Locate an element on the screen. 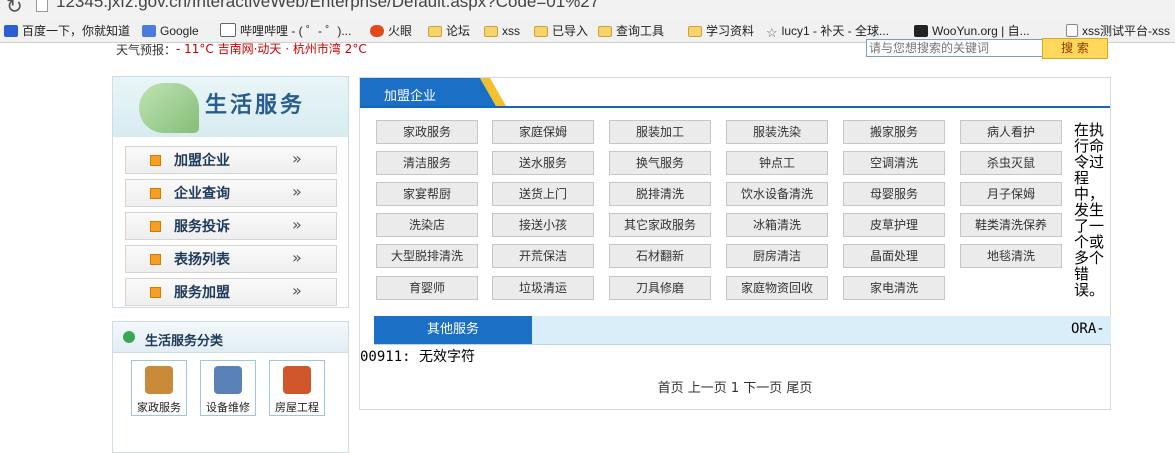 The height and width of the screenshot is (453, 1175). weather-info: - 11°C 吉南网·动天 · 杭州市湾 2°C is located at coordinates (271, 49).